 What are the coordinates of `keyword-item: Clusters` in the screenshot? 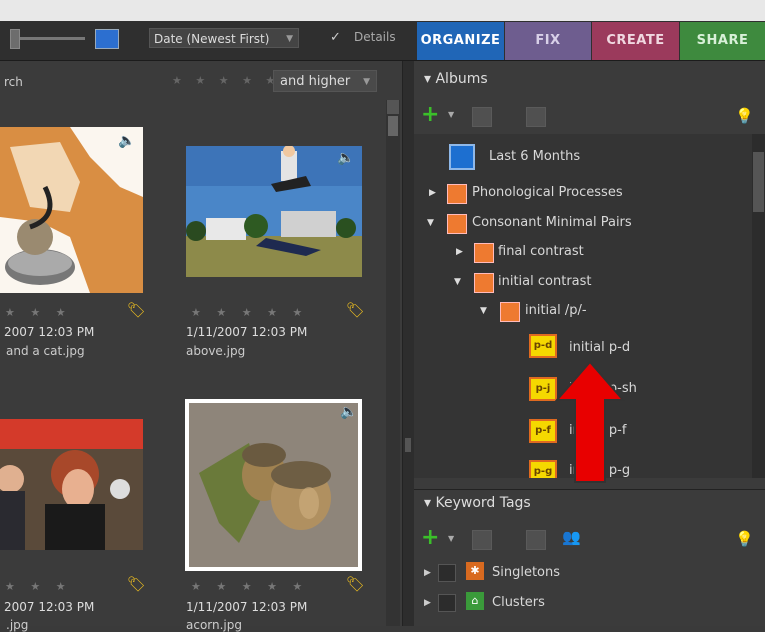 It's located at (518, 603).